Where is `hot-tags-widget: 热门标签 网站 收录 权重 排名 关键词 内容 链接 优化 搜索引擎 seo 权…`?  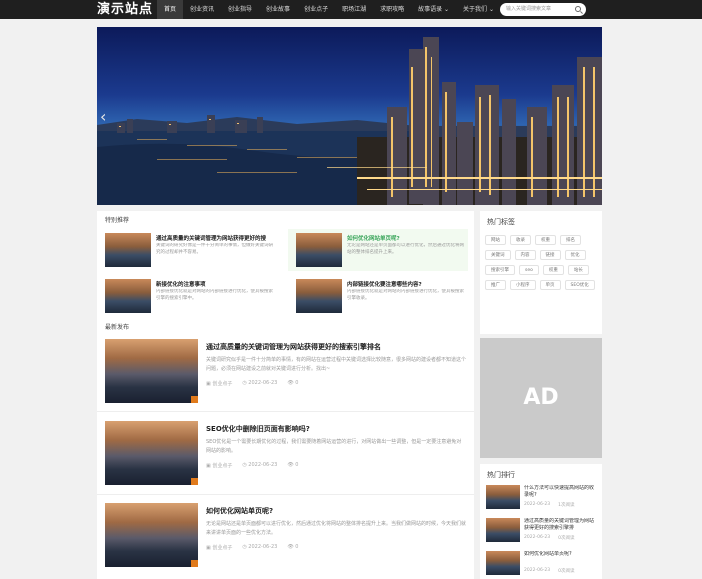 hot-tags-widget: 热门标签 网站 收录 权重 排名 关键词 内容 链接 优化 搜索引擎 seo 权… is located at coordinates (541, 272).